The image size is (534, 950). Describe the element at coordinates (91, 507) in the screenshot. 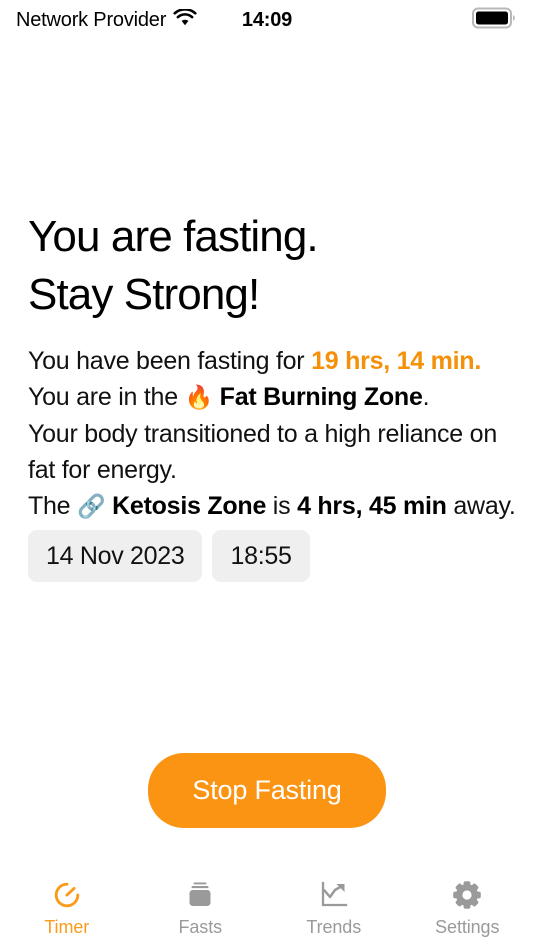

I see `link-icon: 🔗` at that location.